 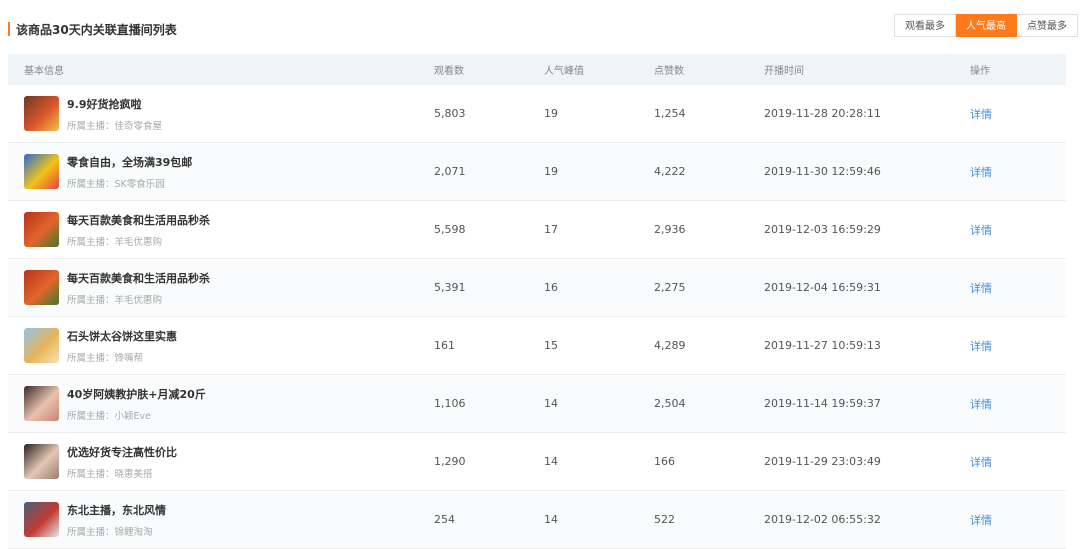 What do you see at coordinates (213, 172) in the screenshot?
I see `info-cell: 零食自由，全场满39包邮所属主播：SK零食乐园` at bounding box center [213, 172].